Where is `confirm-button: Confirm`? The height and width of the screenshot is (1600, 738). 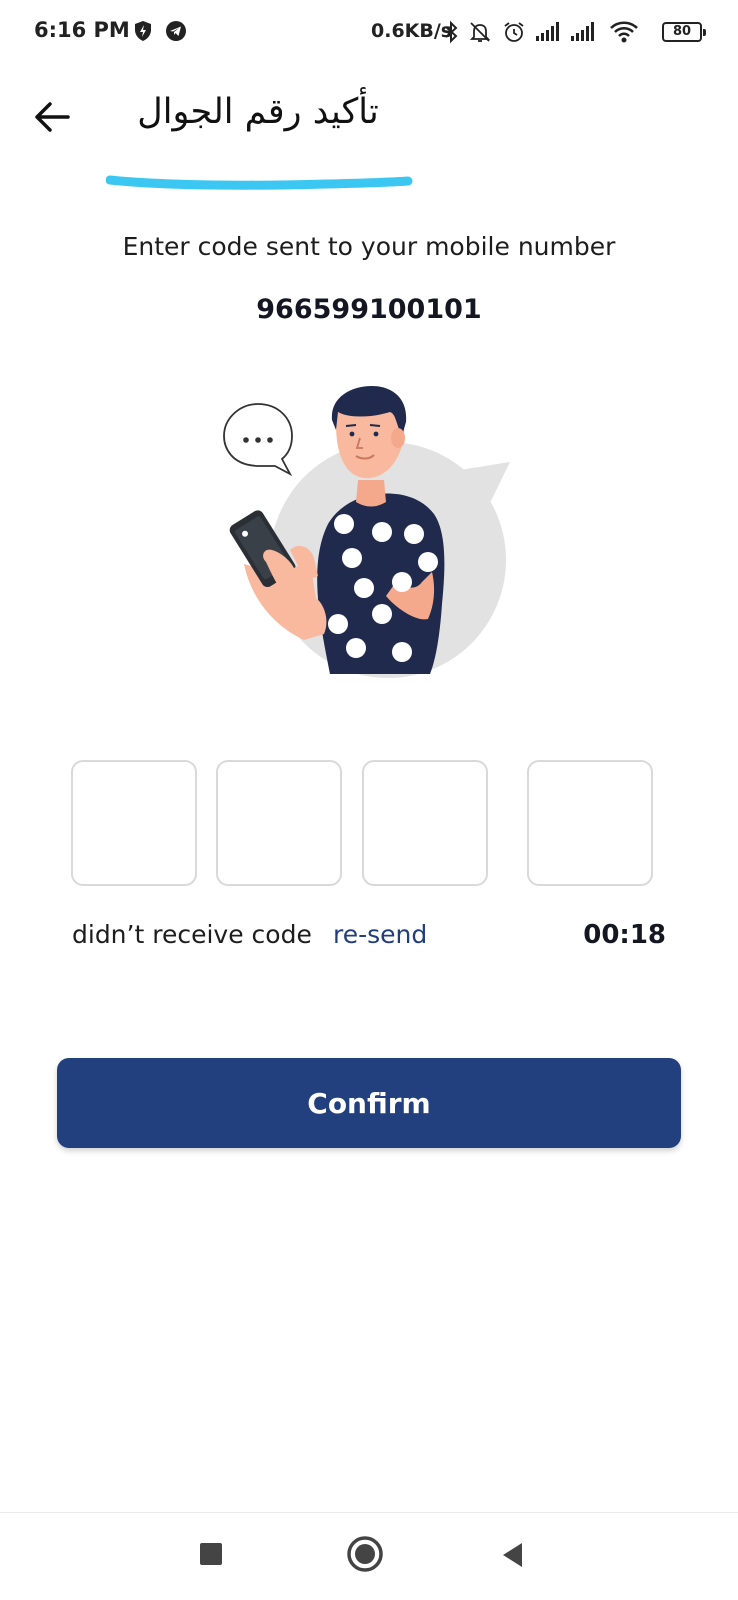
confirm-button: Confirm is located at coordinates (369, 1103).